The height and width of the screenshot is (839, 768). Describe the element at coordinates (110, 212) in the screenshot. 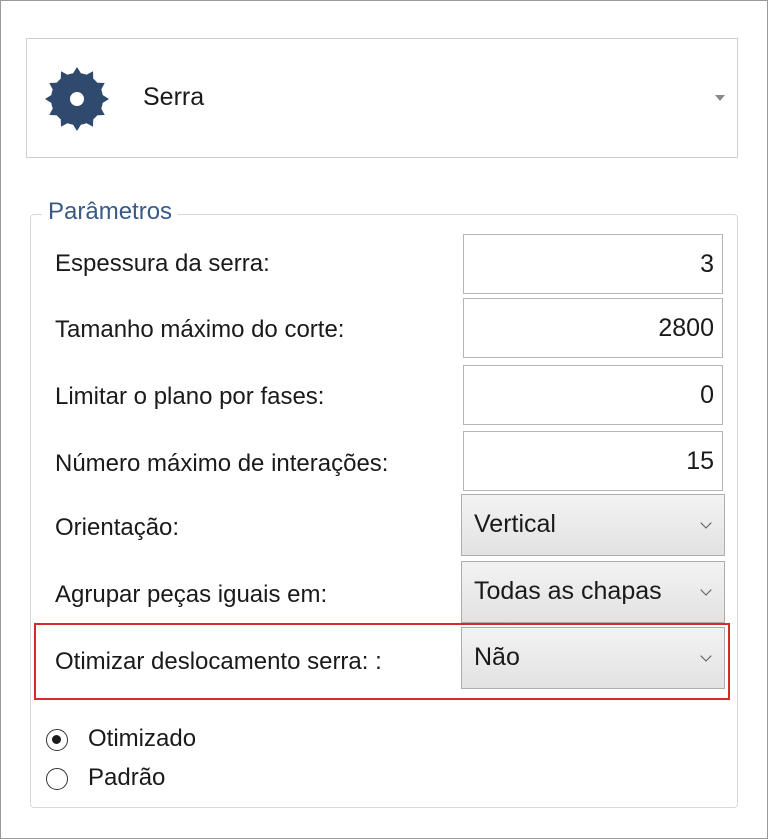

I see `parameters-title: Parâmetros` at that location.